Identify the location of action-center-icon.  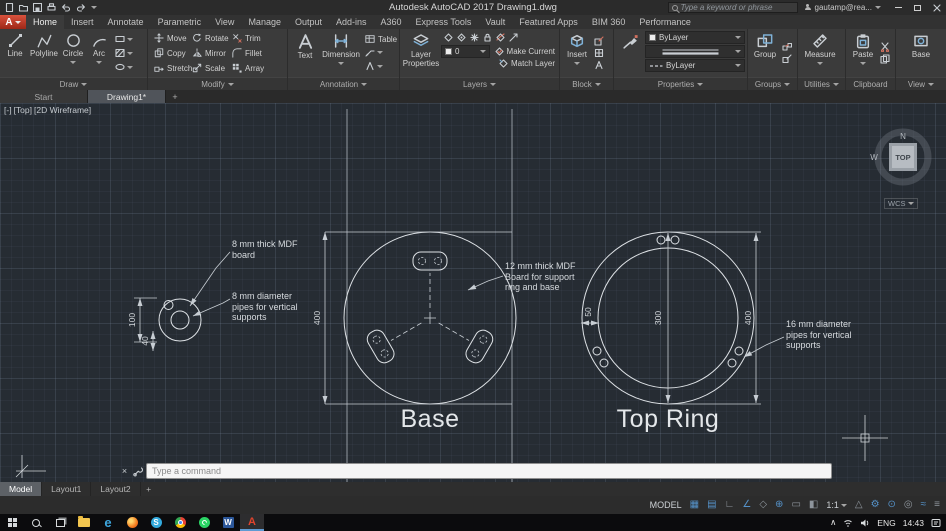
(936, 523).